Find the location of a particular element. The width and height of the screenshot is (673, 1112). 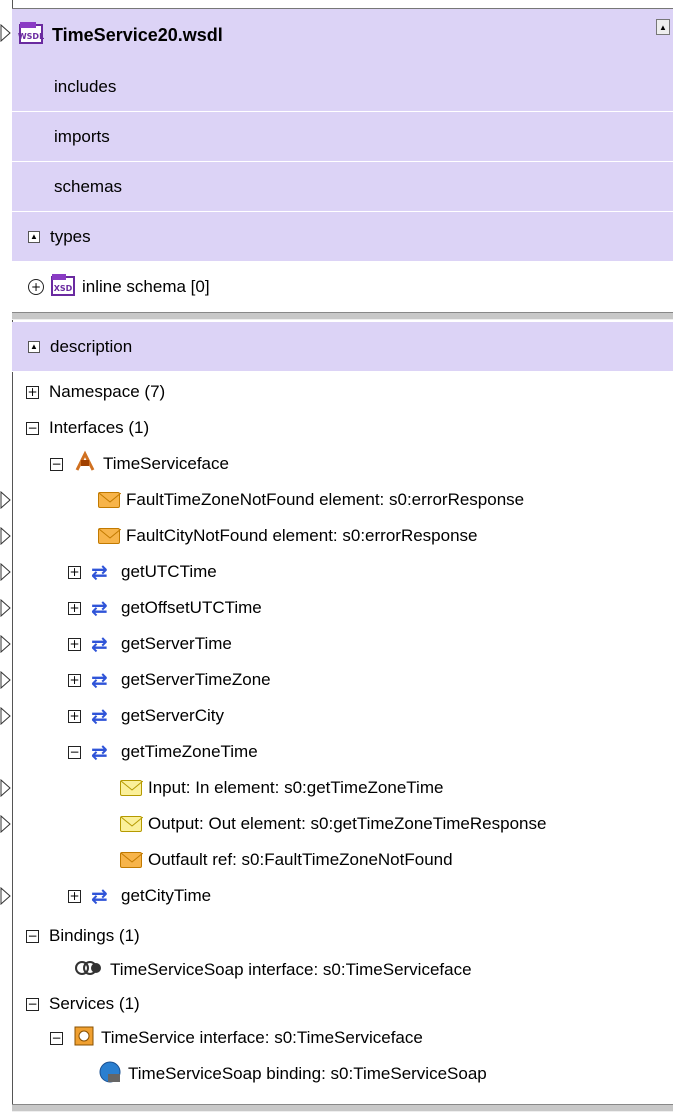

operation-node: − ⇄ getTimeZoneTime is located at coordinates (163, 752).